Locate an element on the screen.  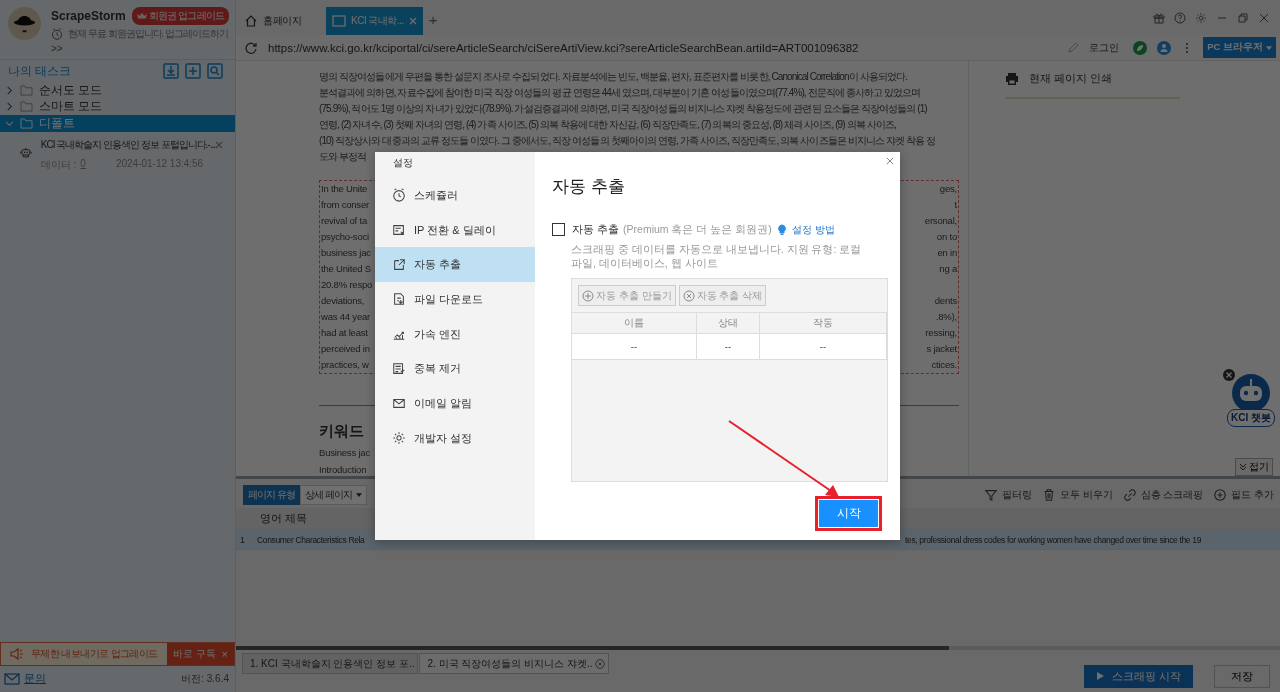
paragraph-line: (75.9%), 적어도 1명 이상의 자녀가 있었다(78.9%). 가설검증결과에 의하면, 미국 직장여성들의 비지니스 쟈켓 착용정도에 관련된 요소들은 직장여성들의 (1) is located at coordinates (623, 109).